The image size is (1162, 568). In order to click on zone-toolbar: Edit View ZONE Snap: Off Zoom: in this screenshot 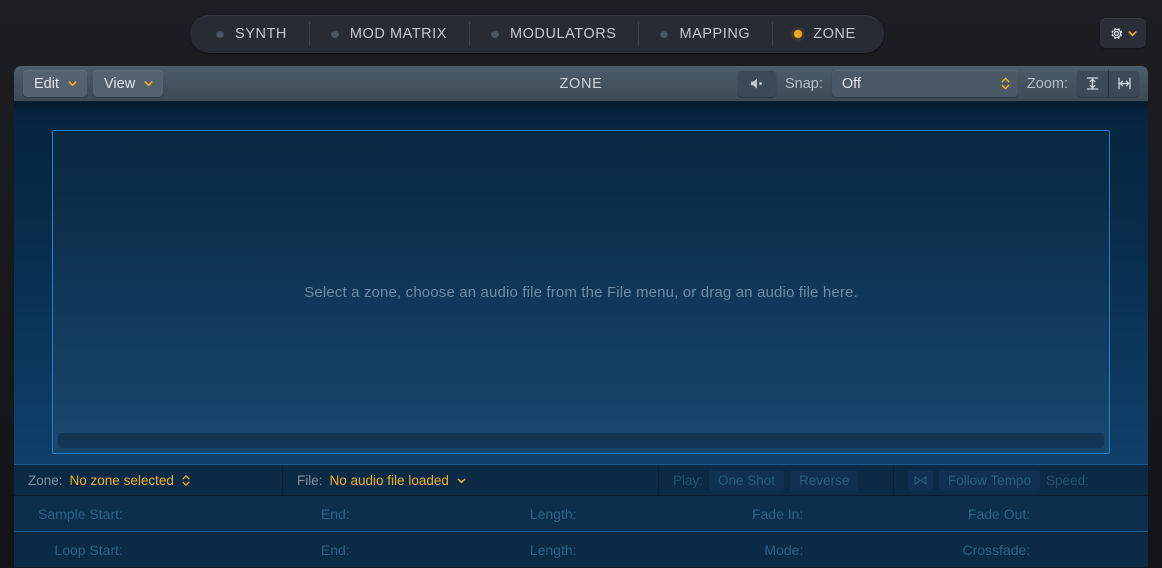, I will do `click(581, 84)`.